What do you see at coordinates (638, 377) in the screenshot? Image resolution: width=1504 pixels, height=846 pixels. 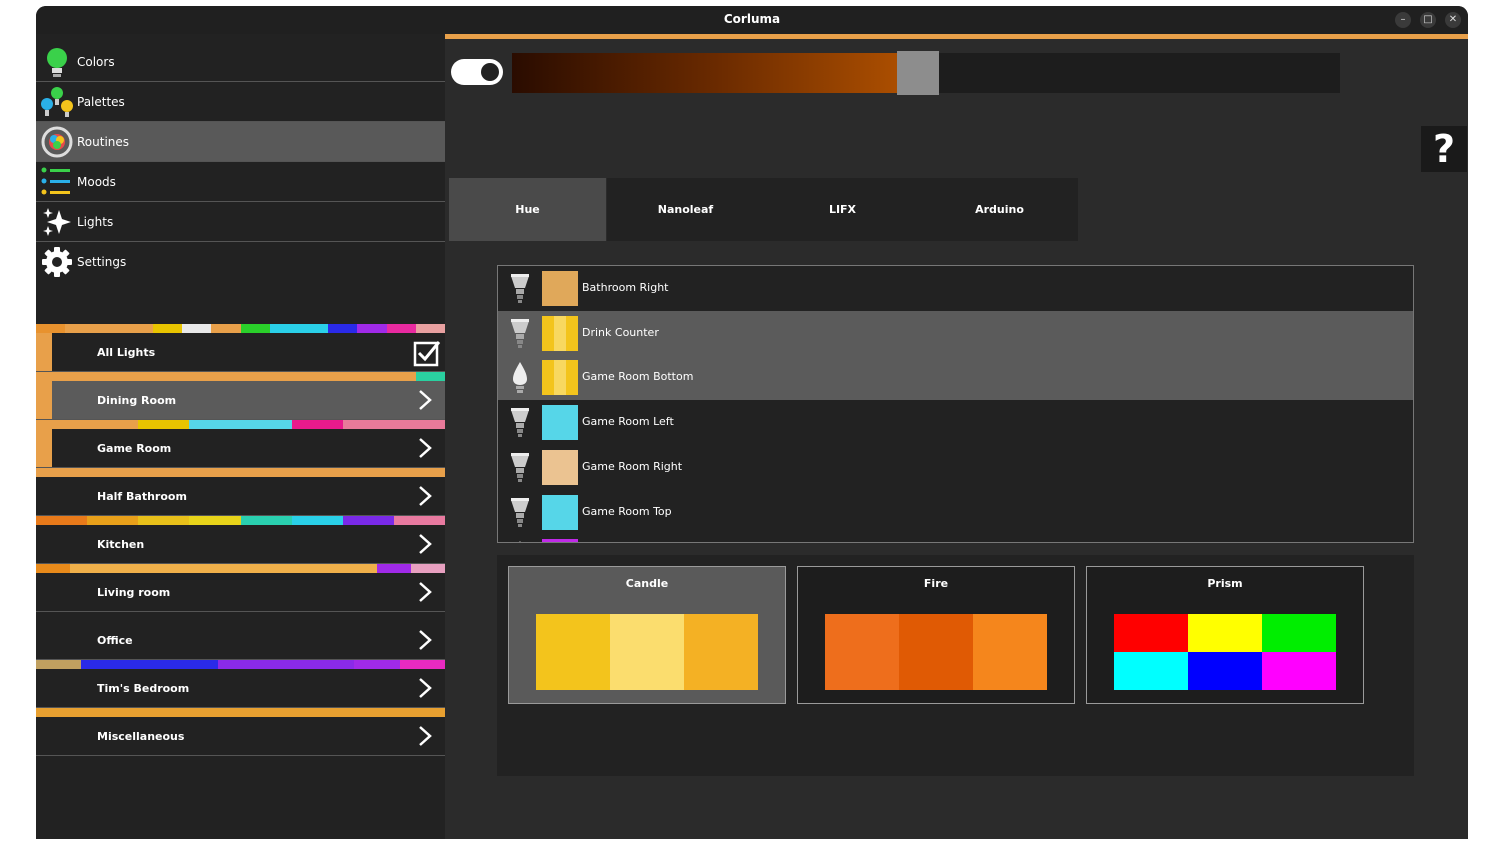 I see `light-name: Game Room Bottom` at bounding box center [638, 377].